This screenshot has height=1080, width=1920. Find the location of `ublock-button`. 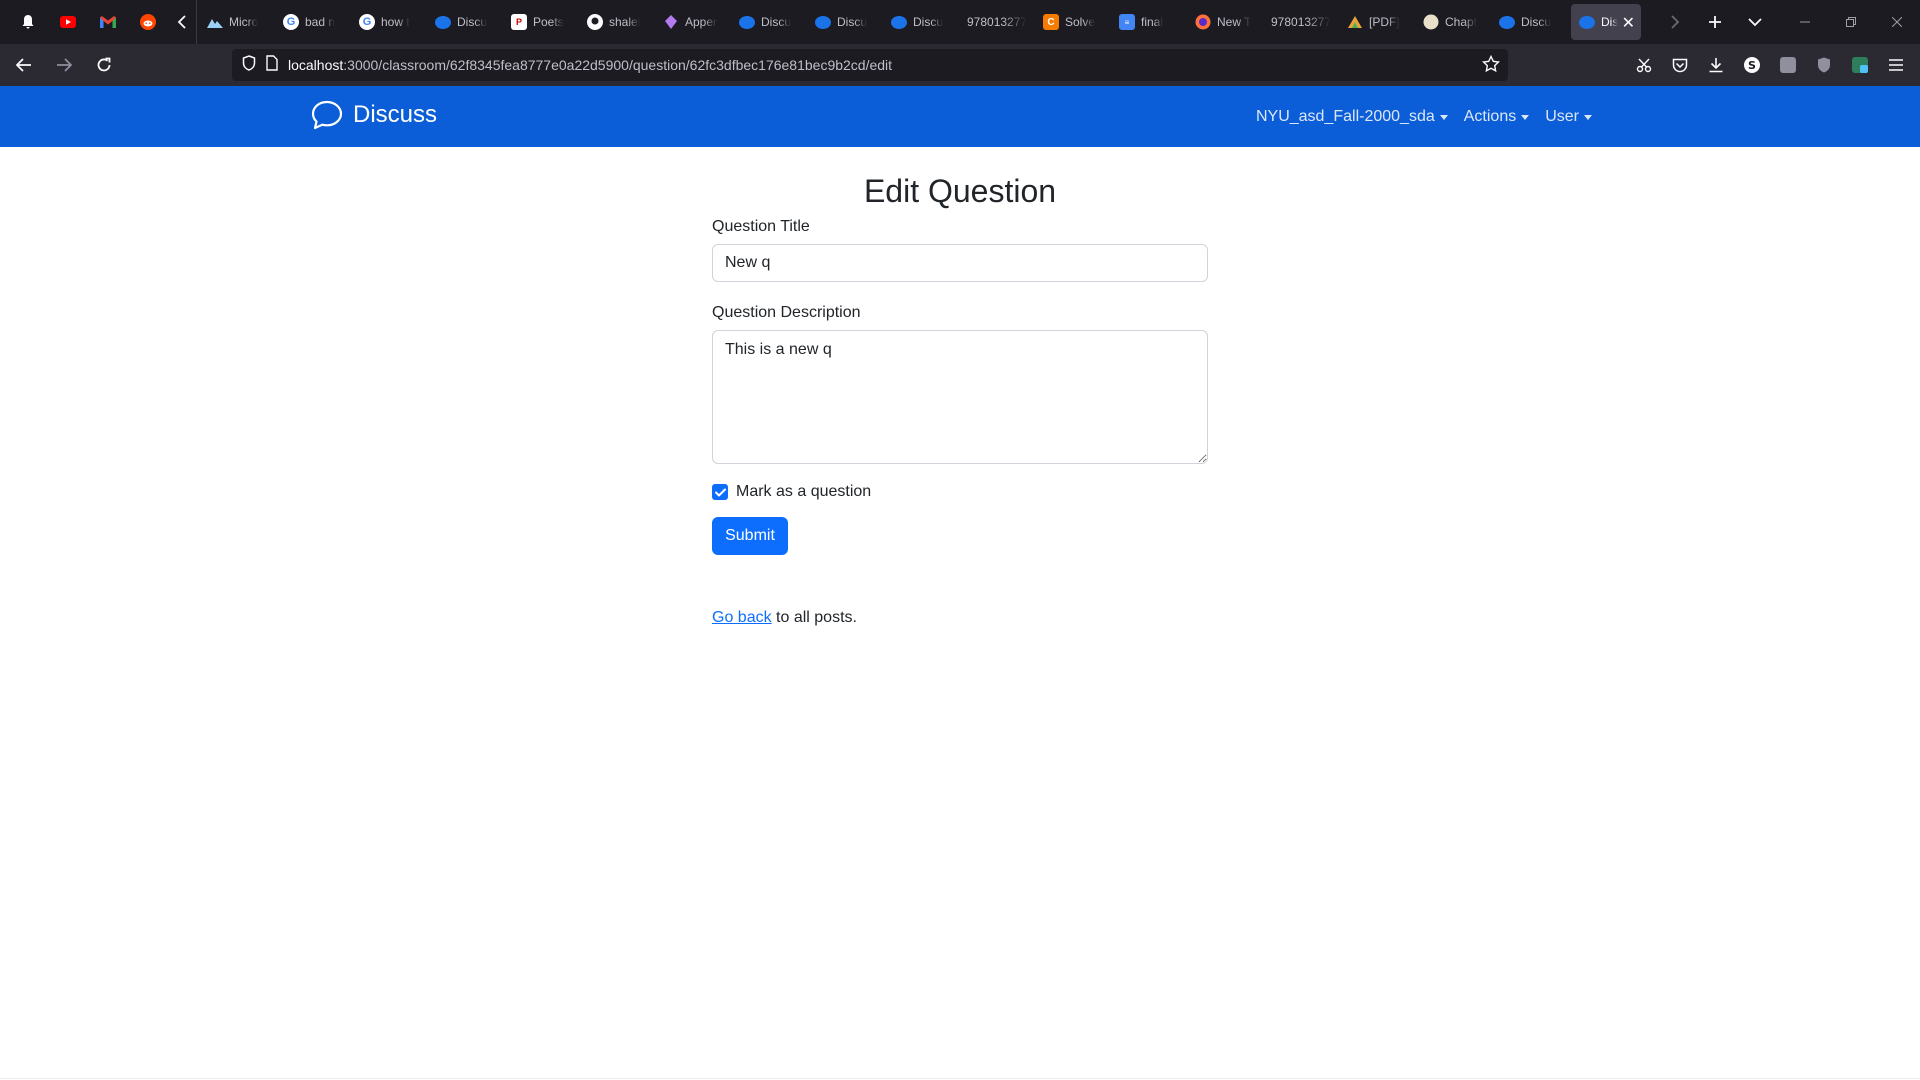

ublock-button is located at coordinates (1824, 65).